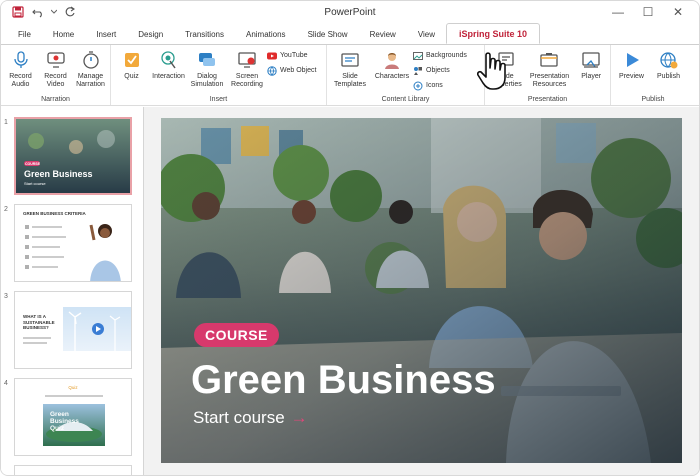  I want to click on backgrounds-label: Backgrounds, so click(446, 55).